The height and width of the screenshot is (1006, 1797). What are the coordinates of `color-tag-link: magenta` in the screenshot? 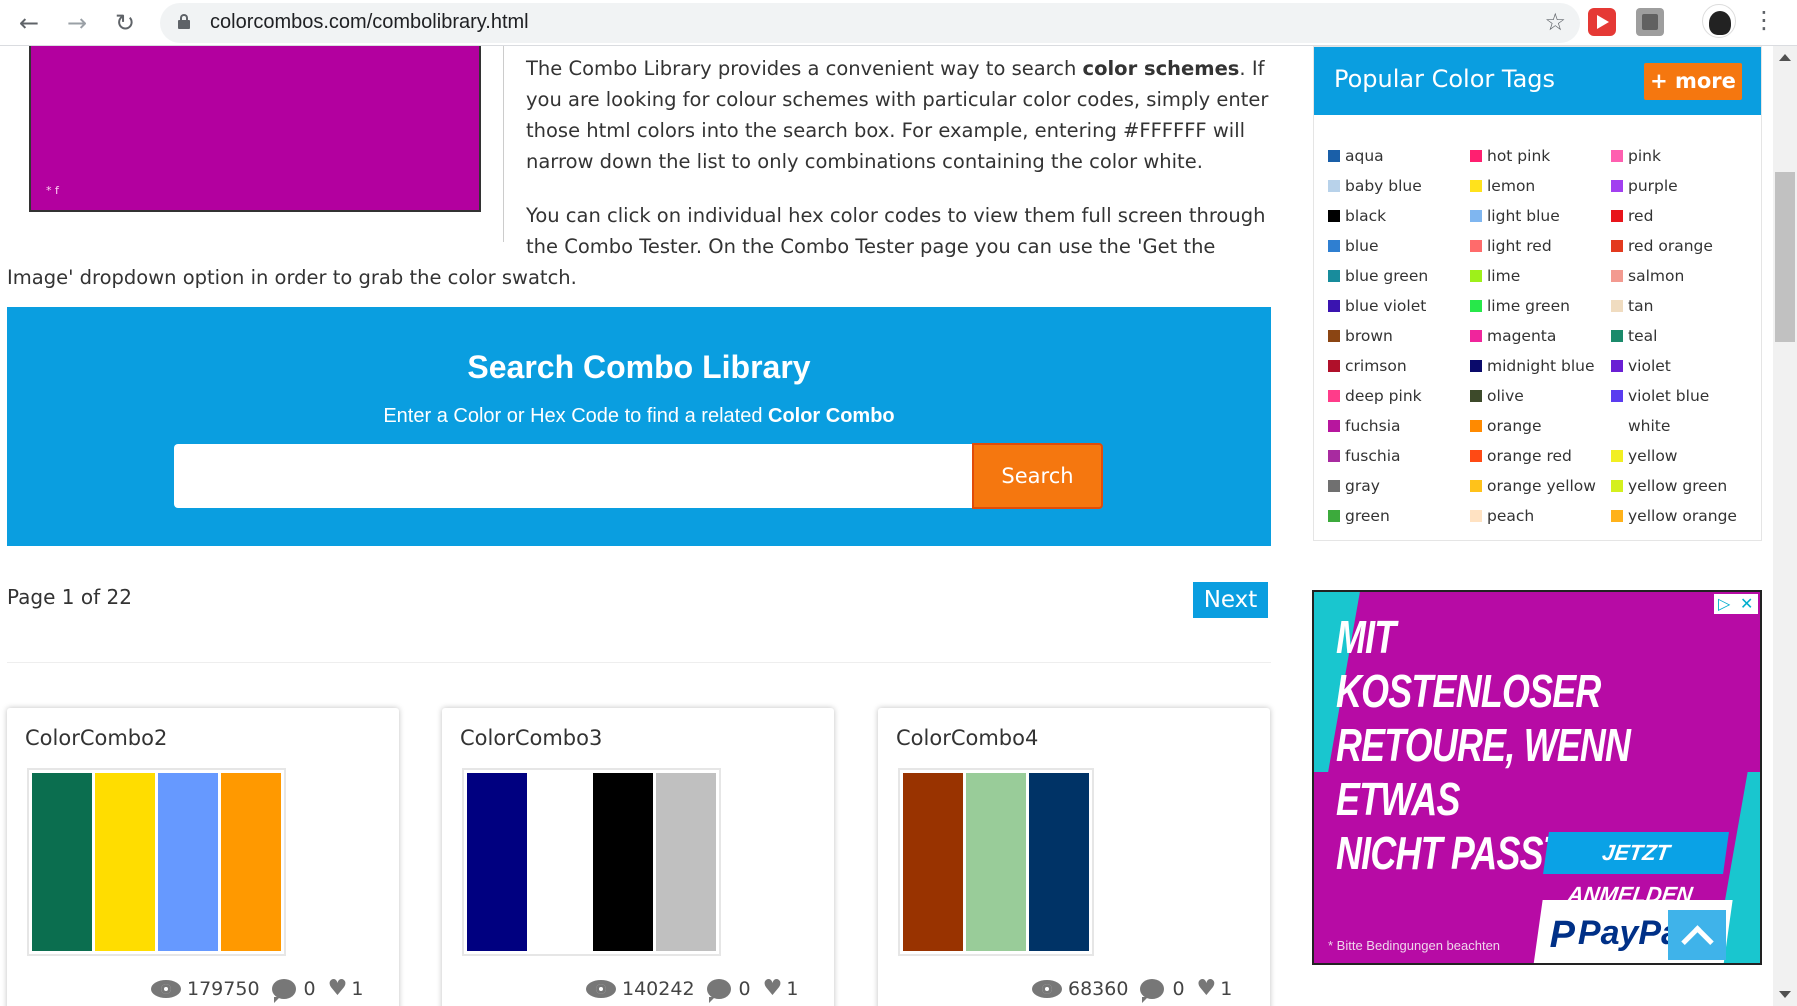 It's located at (1533, 336).